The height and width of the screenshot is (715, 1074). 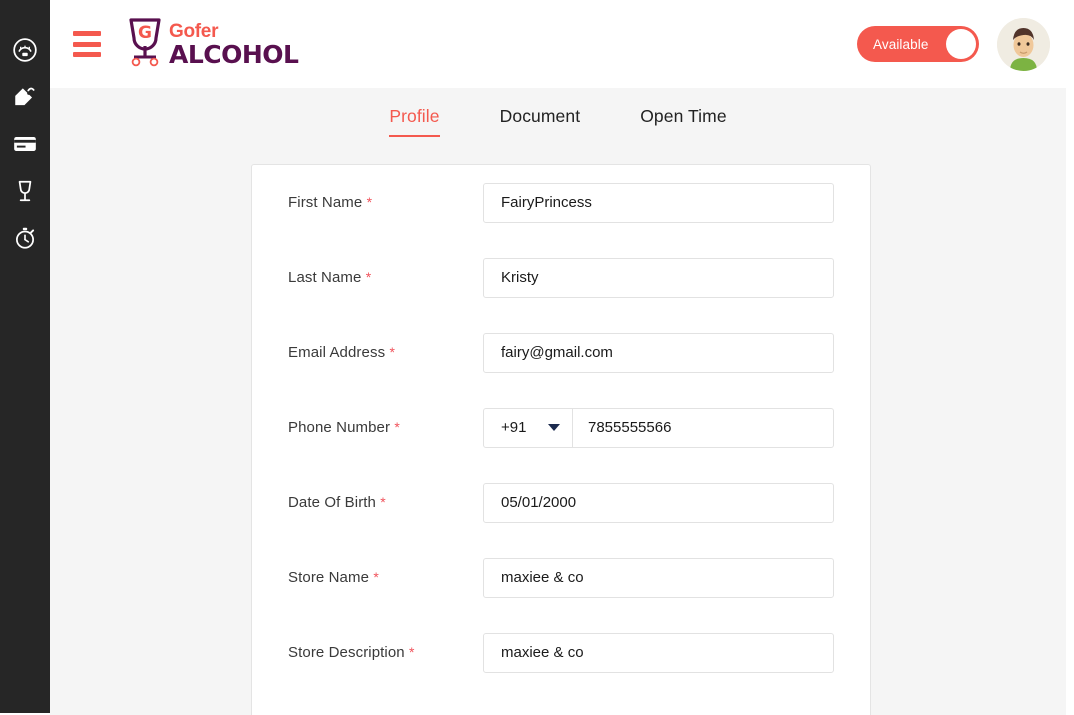 I want to click on phone-number-input: 7855555566, so click(x=703, y=427).